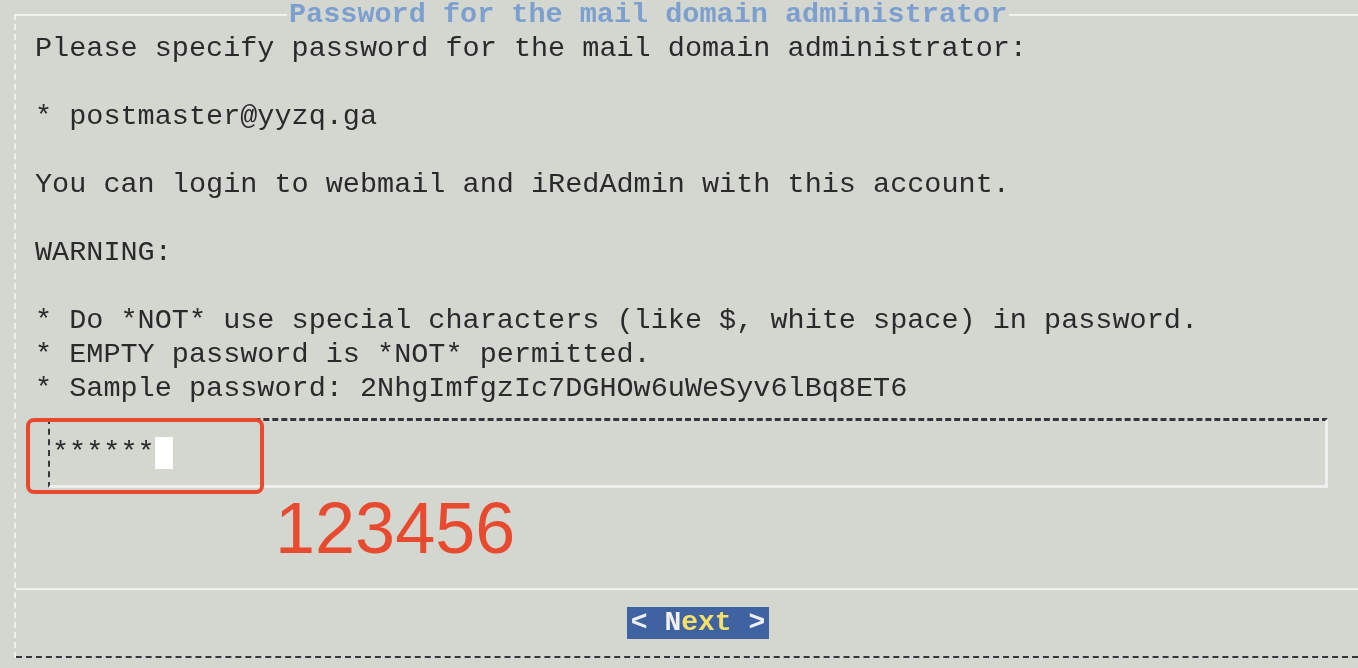 The width and height of the screenshot is (1358, 668). What do you see at coordinates (522, 185) in the screenshot?
I see `message-line: You can login to webmail and iRedAdmin with this account.` at bounding box center [522, 185].